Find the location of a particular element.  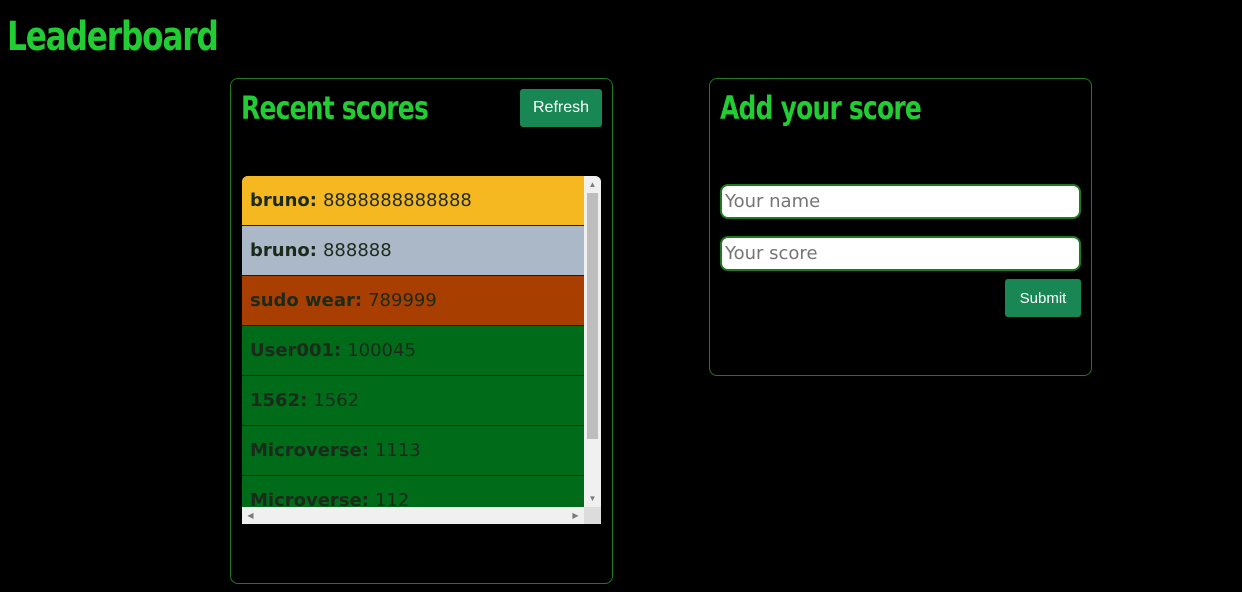

score-row: Microverse: 112 is located at coordinates (413, 491).